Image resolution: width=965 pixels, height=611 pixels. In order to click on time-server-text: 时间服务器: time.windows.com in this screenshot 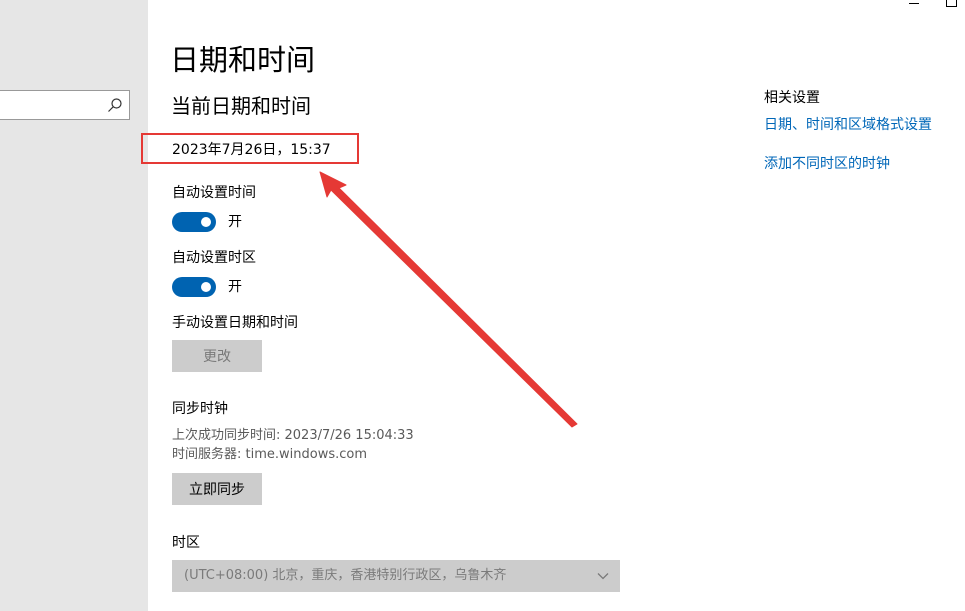, I will do `click(270, 454)`.